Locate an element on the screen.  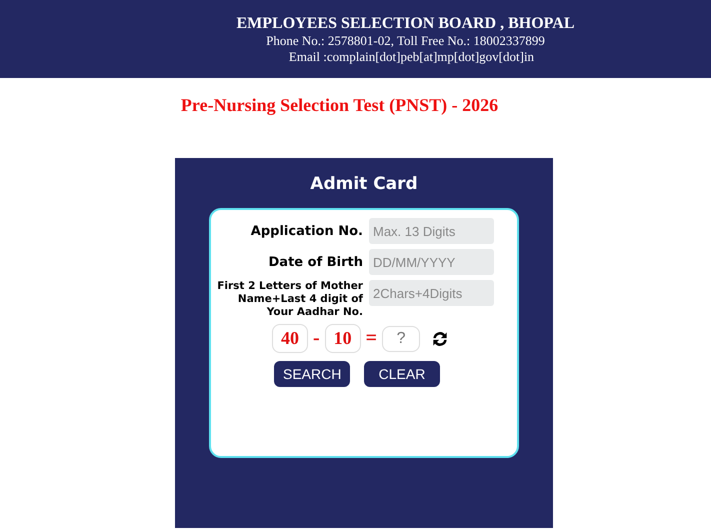
captcha-operator: - is located at coordinates (316, 338).